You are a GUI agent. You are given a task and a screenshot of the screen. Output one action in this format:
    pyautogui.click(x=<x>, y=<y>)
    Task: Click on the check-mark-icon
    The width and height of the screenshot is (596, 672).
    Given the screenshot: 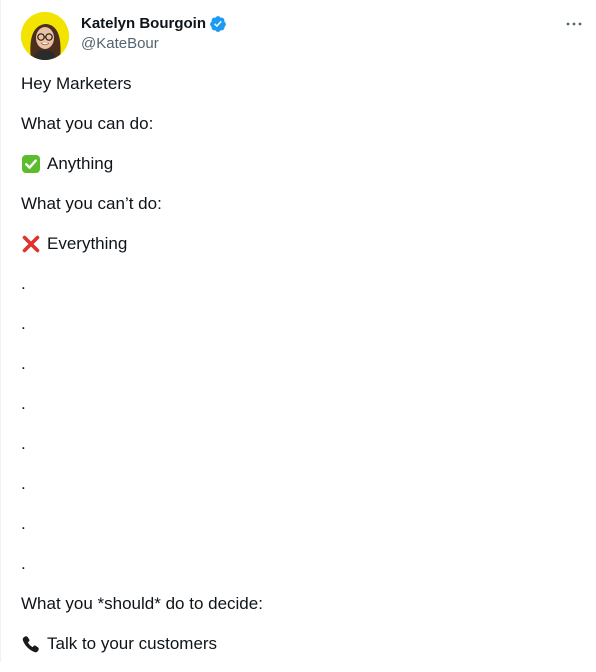 What is the action you would take?
    pyautogui.click(x=31, y=164)
    